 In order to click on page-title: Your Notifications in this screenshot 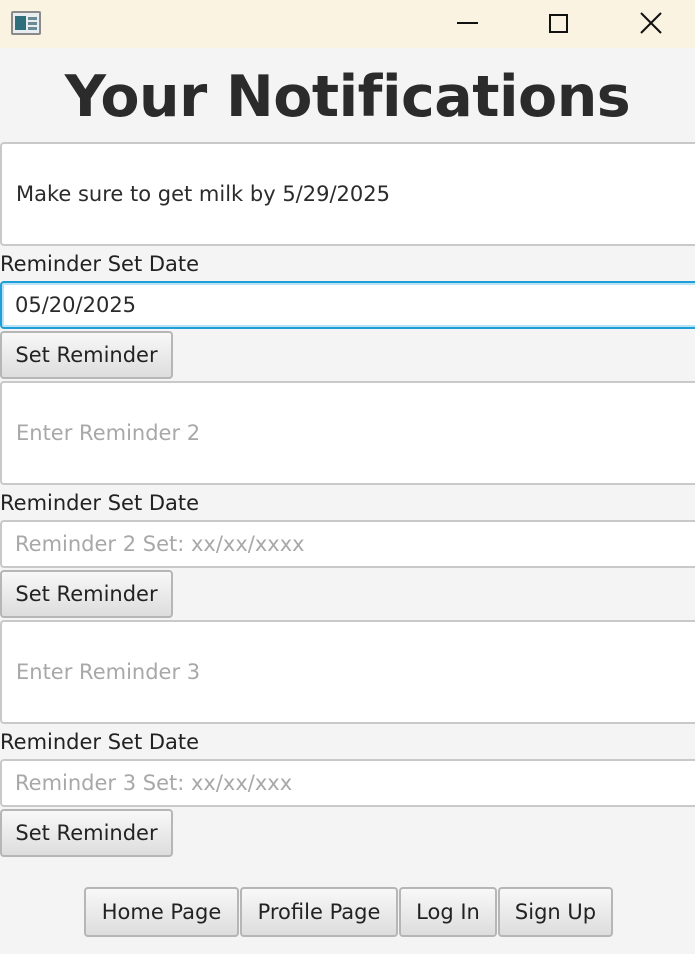, I will do `click(347, 97)`.